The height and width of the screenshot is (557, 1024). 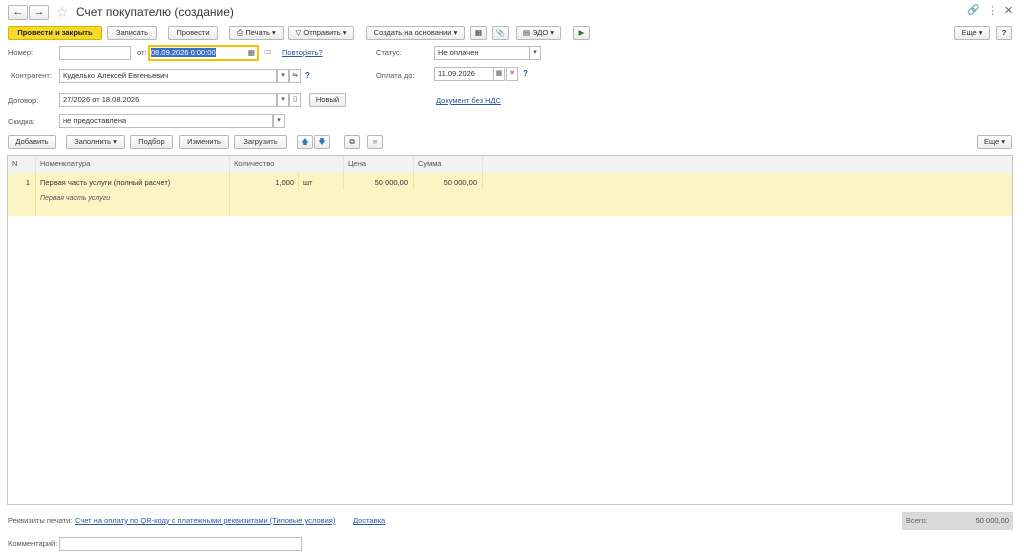 I want to click on status-select: Не оплачен, so click(x=482, y=53).